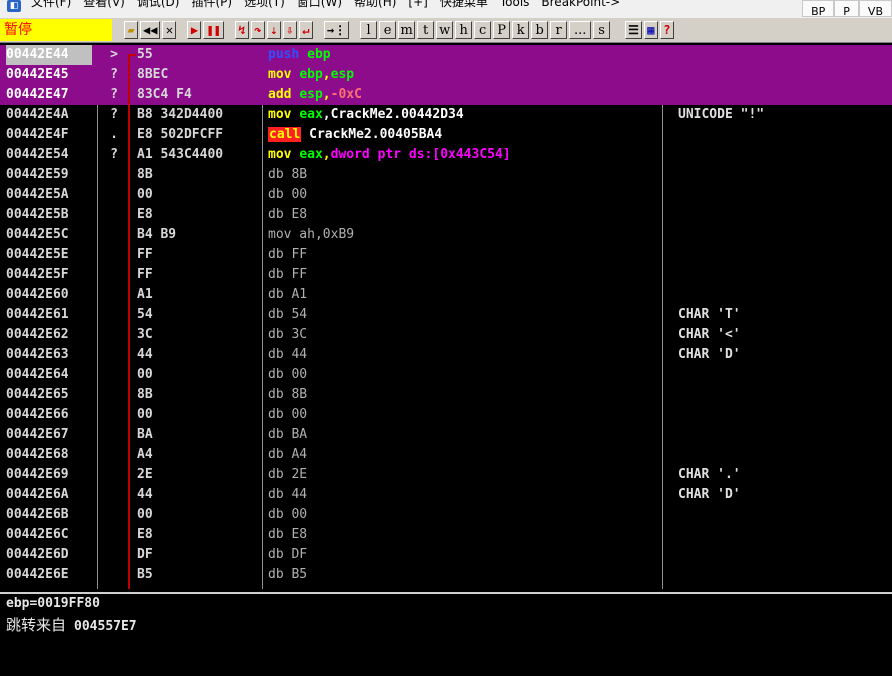  I want to click on menu-plugins: 插件(P), so click(211, 4).